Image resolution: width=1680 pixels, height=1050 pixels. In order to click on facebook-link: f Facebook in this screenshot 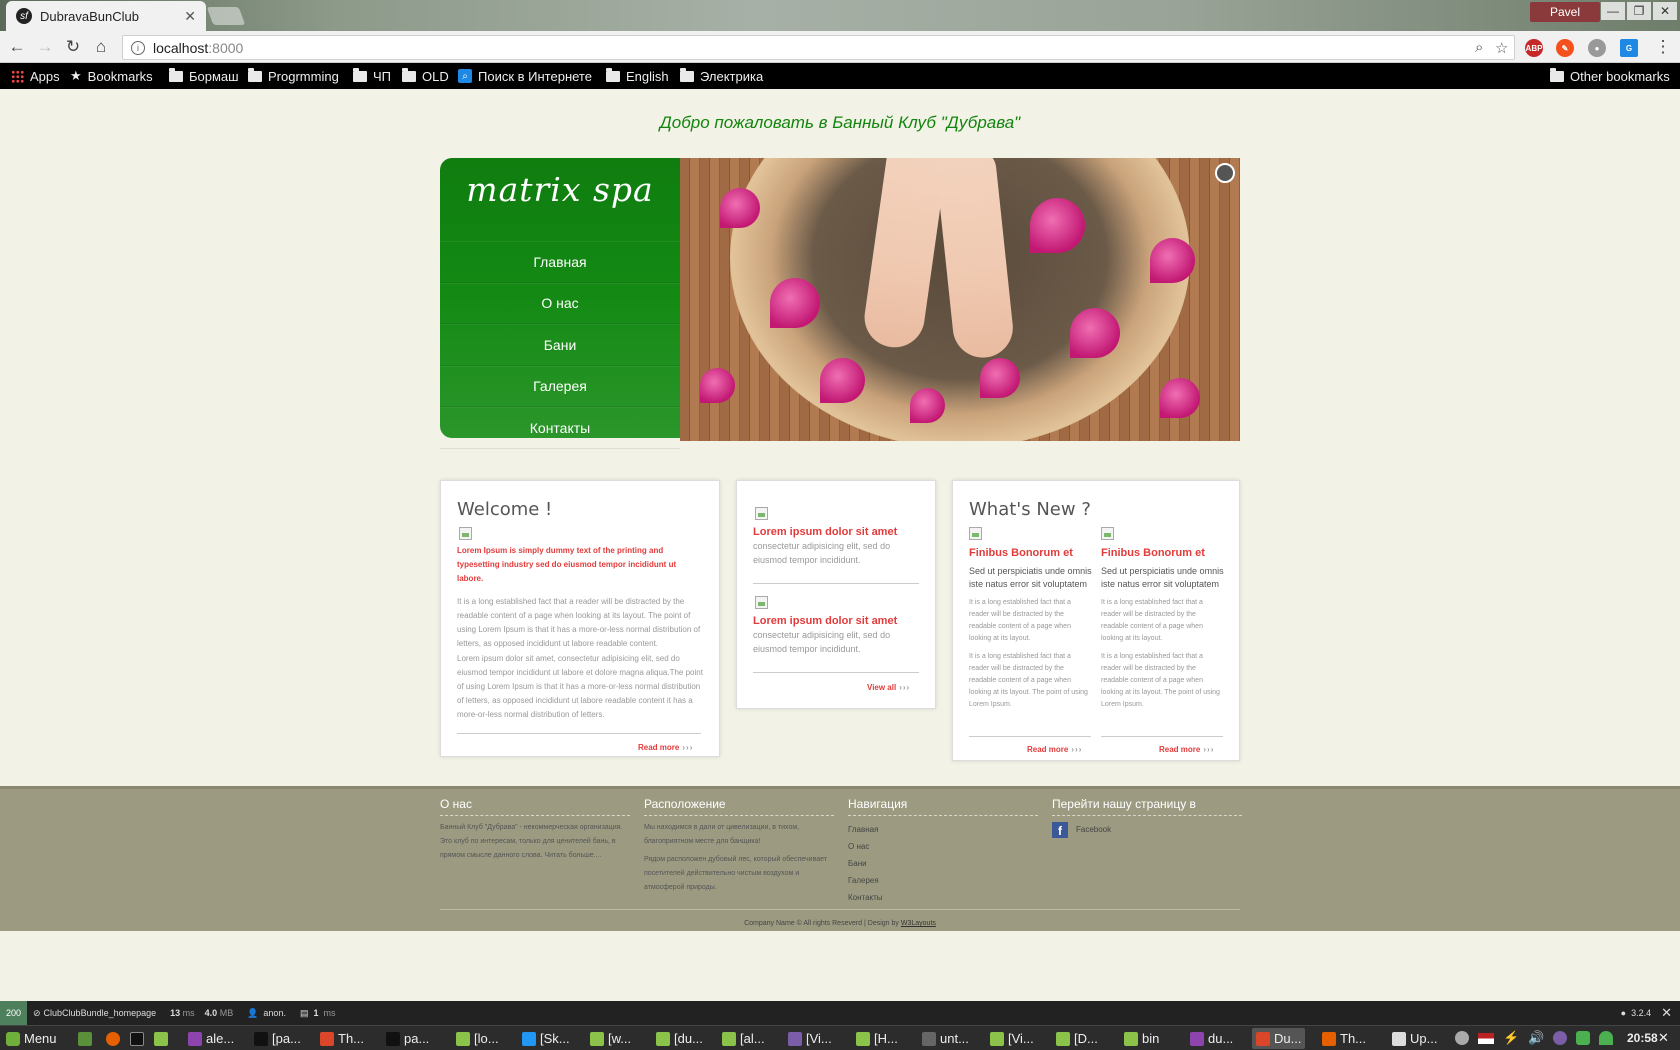, I will do `click(1147, 829)`.